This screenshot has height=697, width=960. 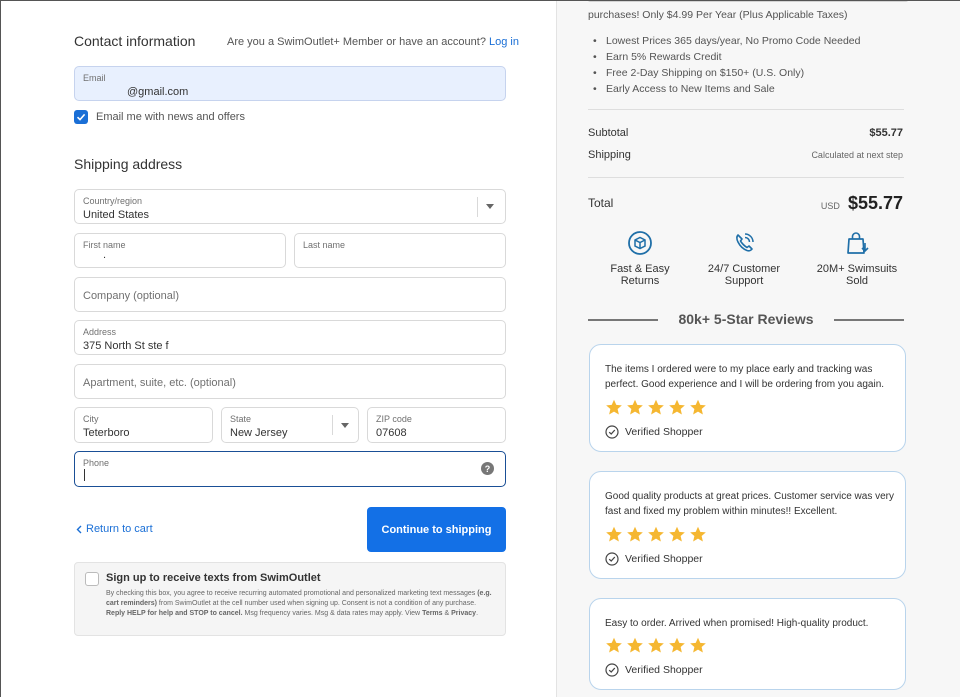 What do you see at coordinates (640, 269) in the screenshot?
I see `feature-returns-line1: Fast & Easy` at bounding box center [640, 269].